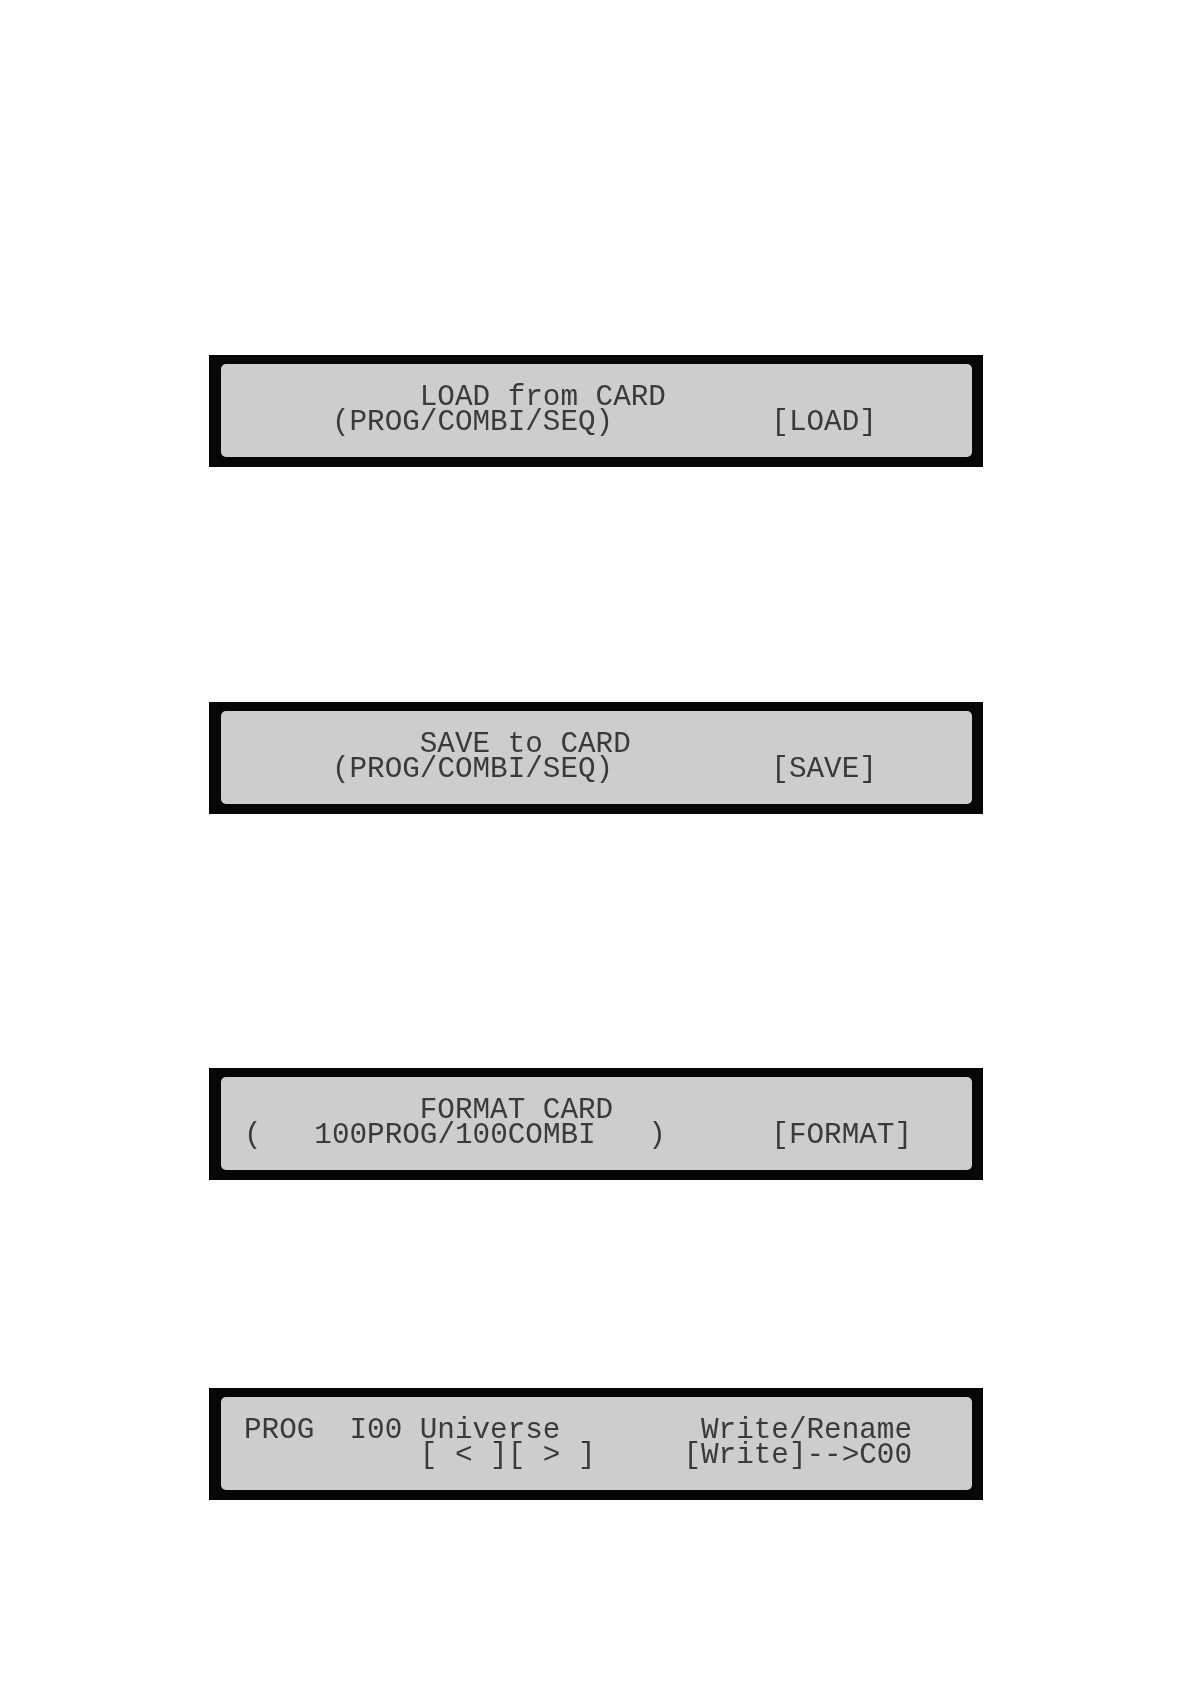  What do you see at coordinates (824, 769) in the screenshot?
I see `softkey-label: [SAVE]` at bounding box center [824, 769].